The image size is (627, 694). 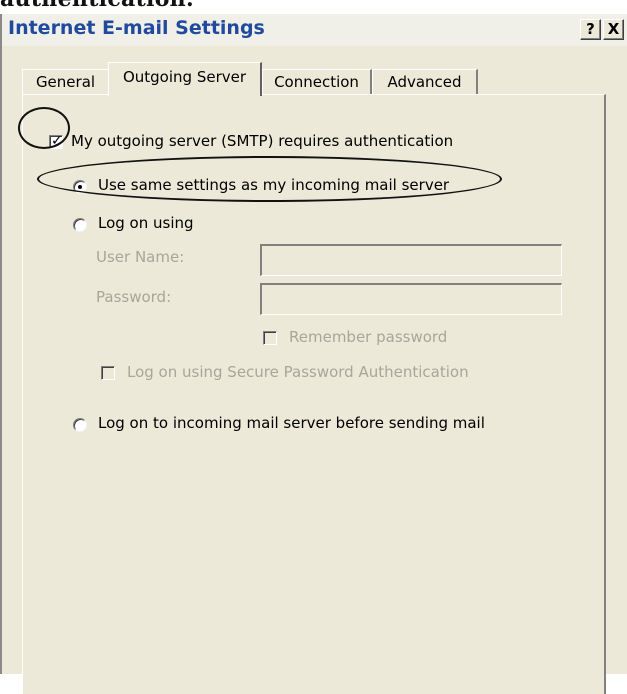 I want to click on user-name-label: User Name:, so click(x=140, y=257).